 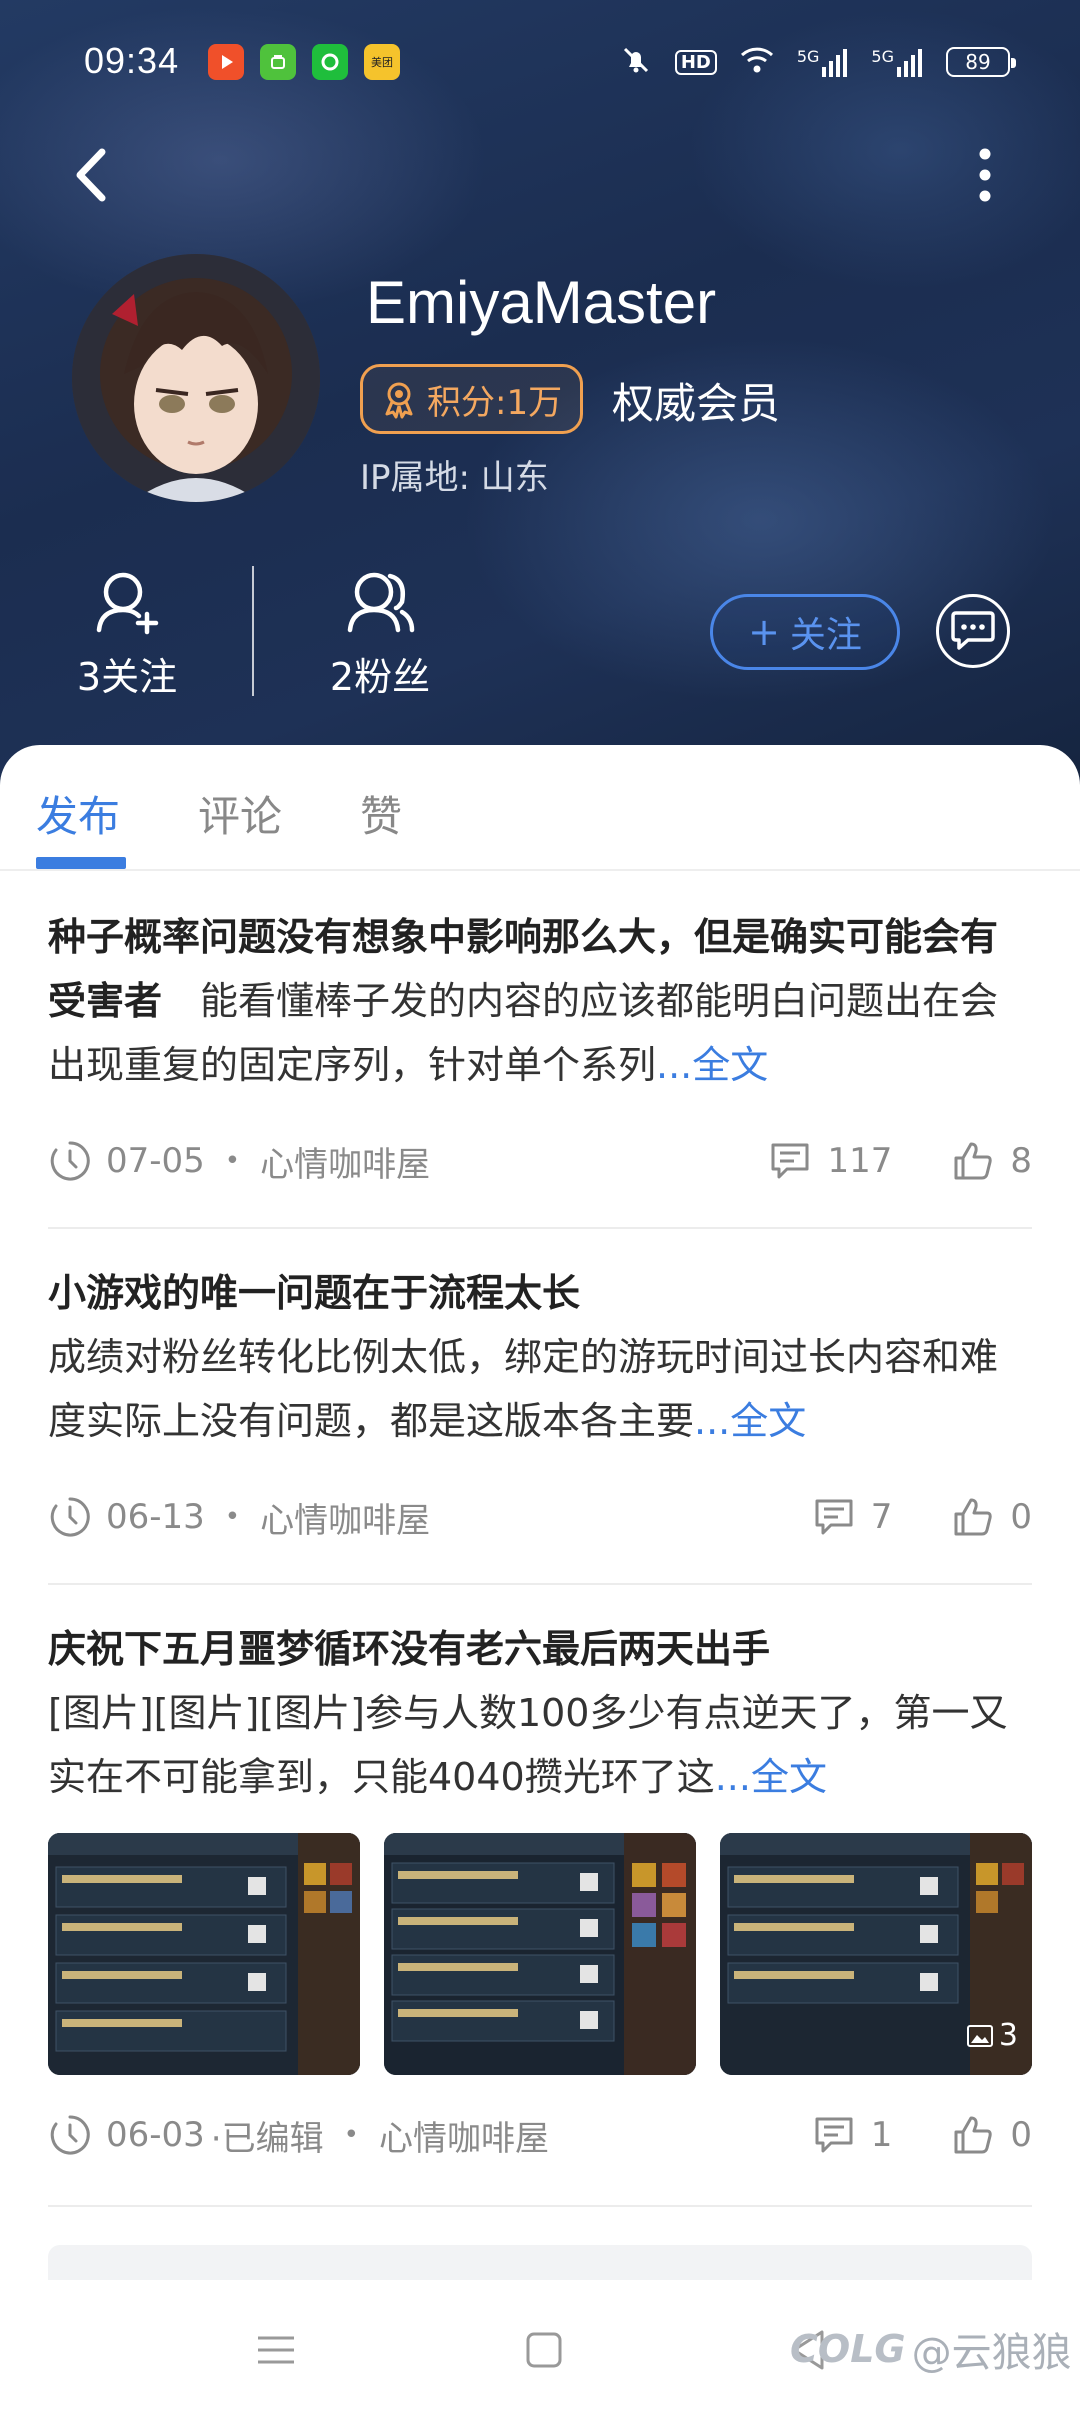 I want to click on post-stats: 1 0, so click(x=922, y=2135).